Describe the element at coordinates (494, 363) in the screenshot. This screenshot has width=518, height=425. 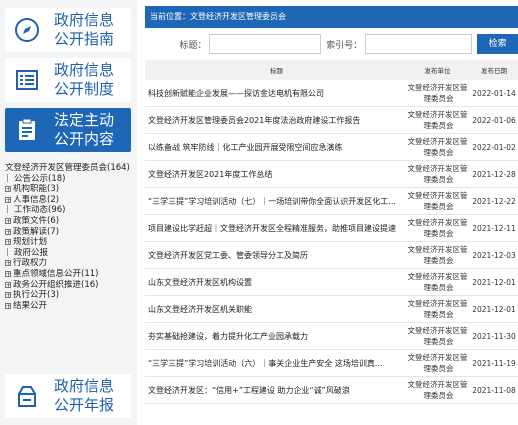
I see `row-date: 2021-11-19` at that location.